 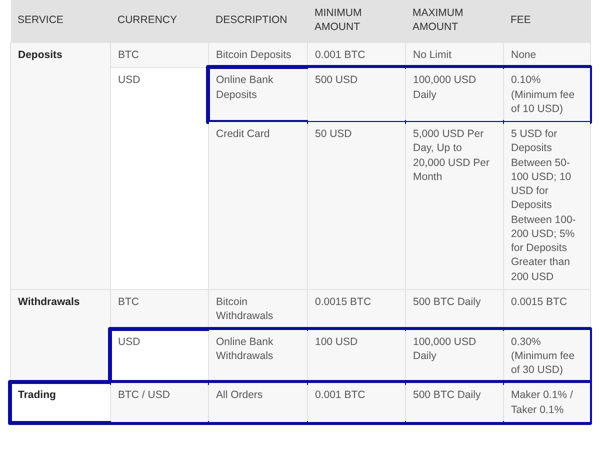 What do you see at coordinates (60, 21) in the screenshot?
I see `column-header: SERVICE` at bounding box center [60, 21].